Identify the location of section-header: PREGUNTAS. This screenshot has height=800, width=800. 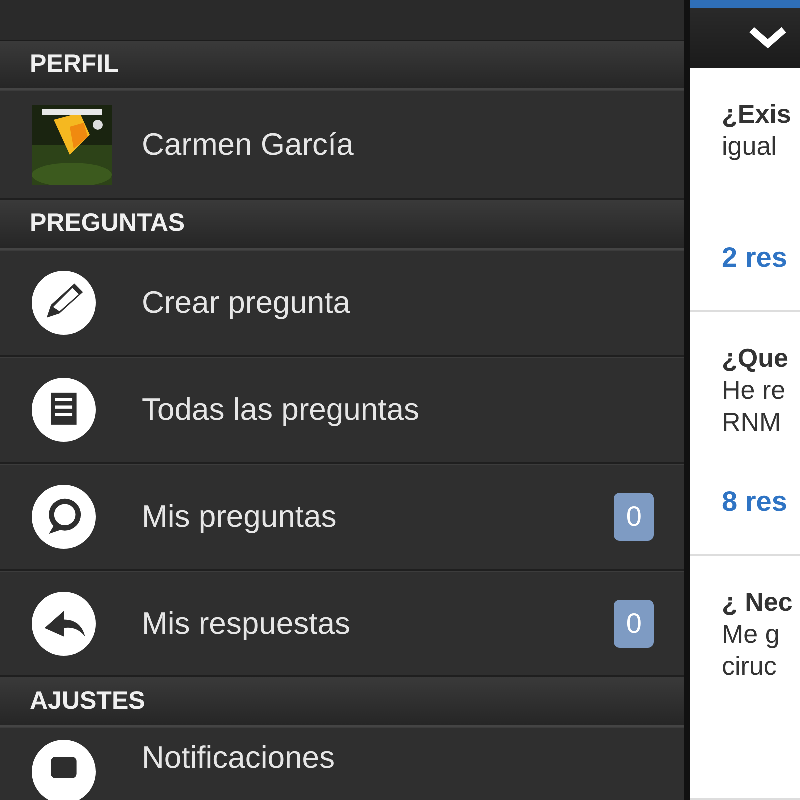
(108, 223).